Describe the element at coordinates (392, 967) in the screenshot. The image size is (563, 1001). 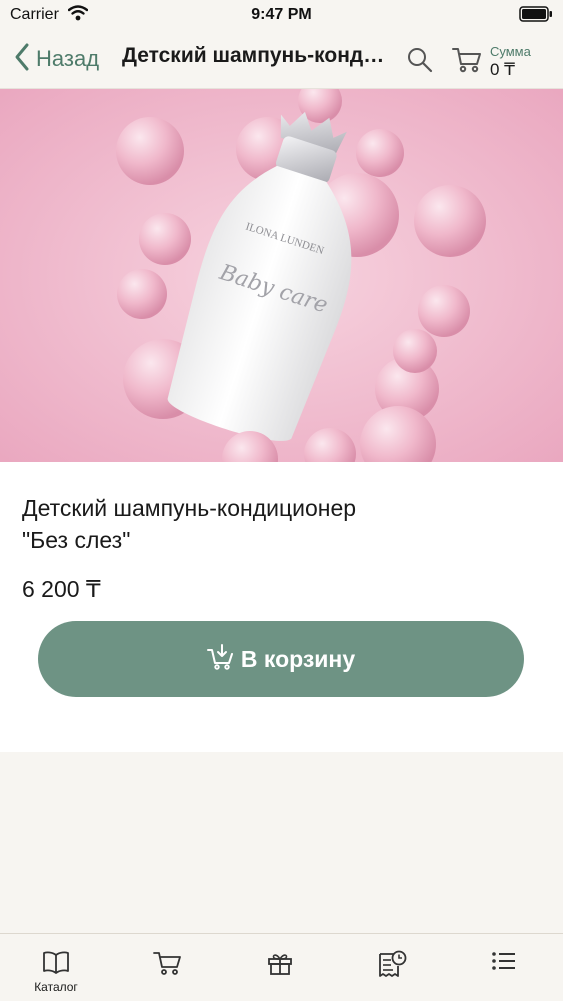
I see `tab-order-history` at that location.